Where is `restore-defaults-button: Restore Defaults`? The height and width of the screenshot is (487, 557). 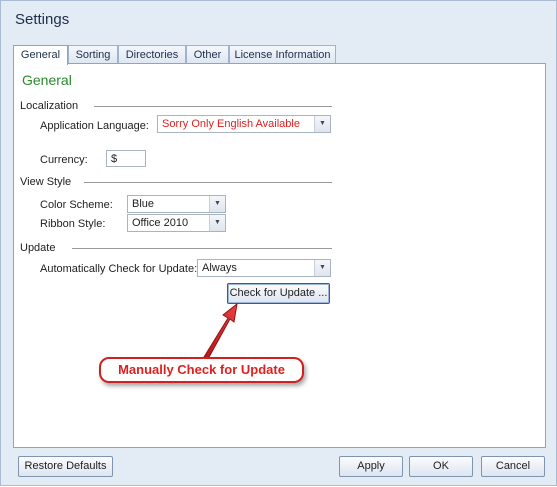 restore-defaults-button: Restore Defaults is located at coordinates (65, 466).